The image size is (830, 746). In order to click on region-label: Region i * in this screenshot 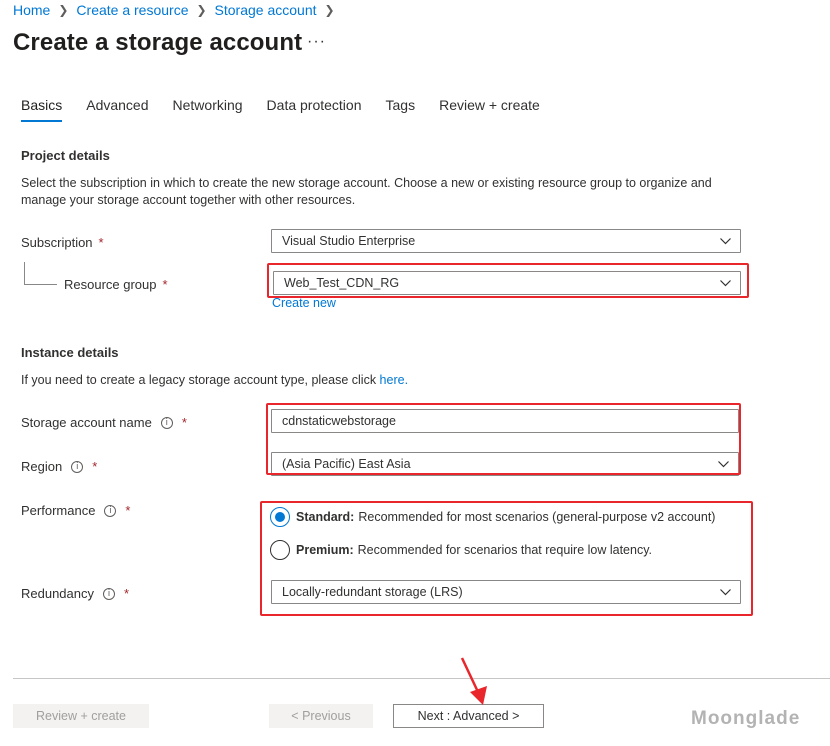, I will do `click(59, 466)`.